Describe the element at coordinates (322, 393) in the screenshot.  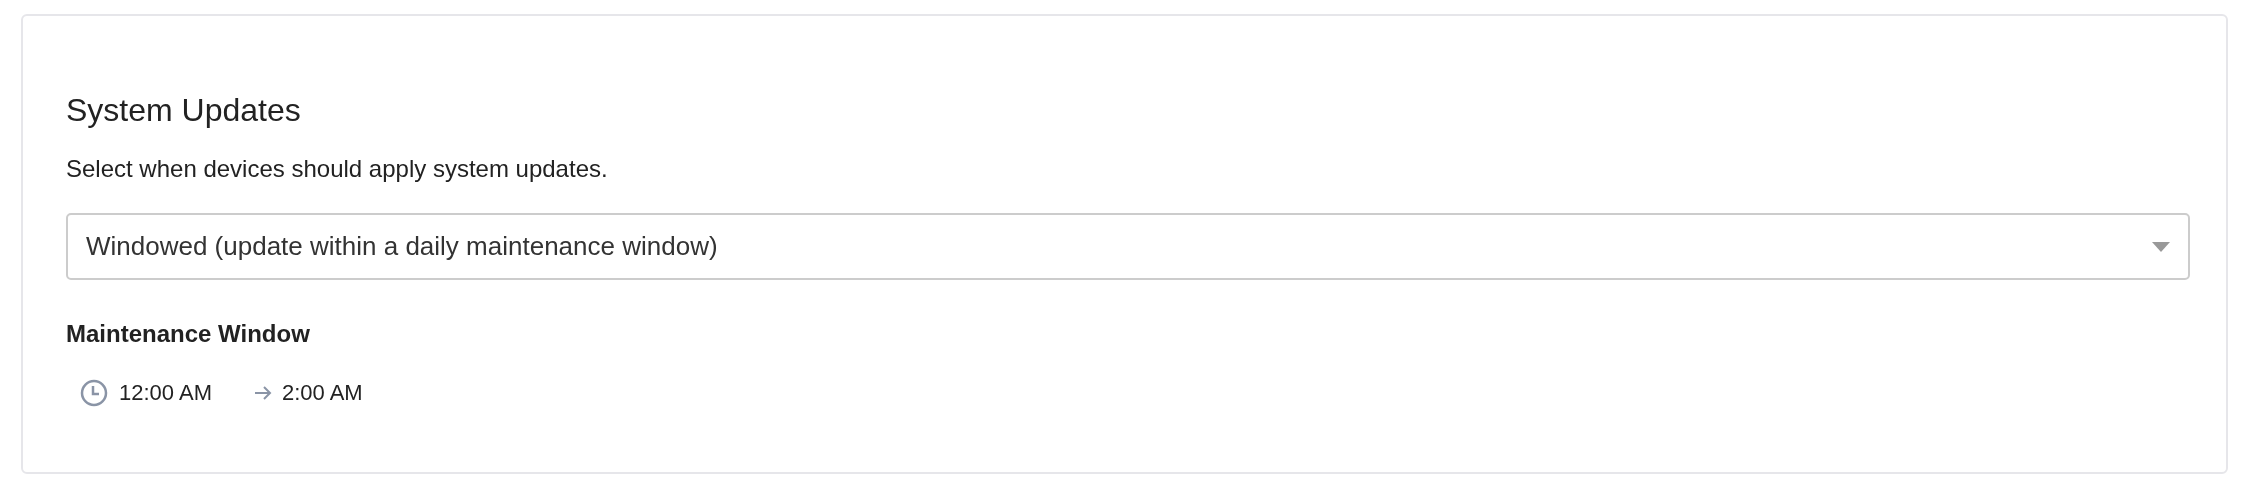
I see `end-time: 2:00 AM` at that location.